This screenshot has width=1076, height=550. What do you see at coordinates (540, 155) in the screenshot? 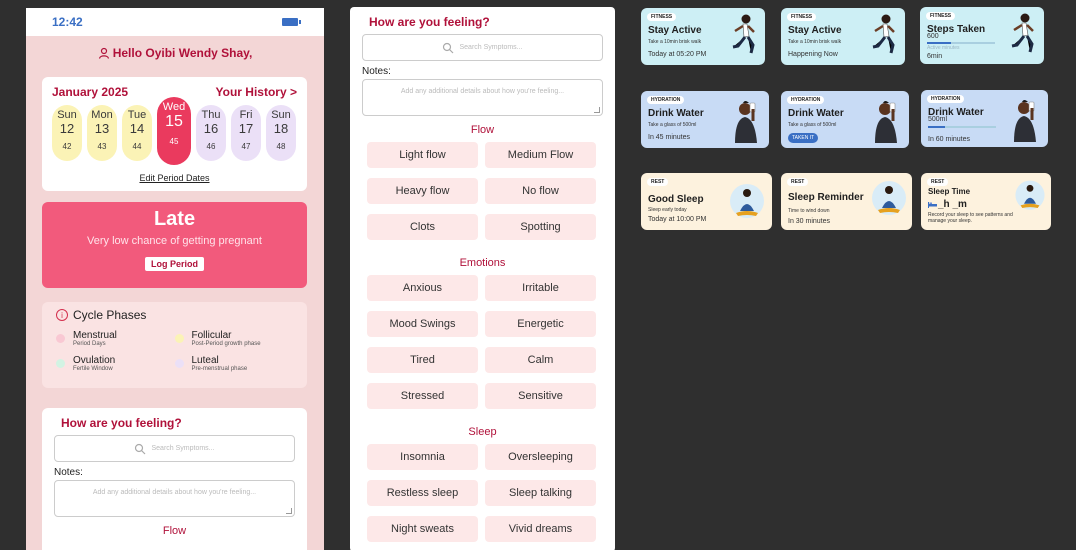
I see `flow-chip: Medium Flow` at bounding box center [540, 155].